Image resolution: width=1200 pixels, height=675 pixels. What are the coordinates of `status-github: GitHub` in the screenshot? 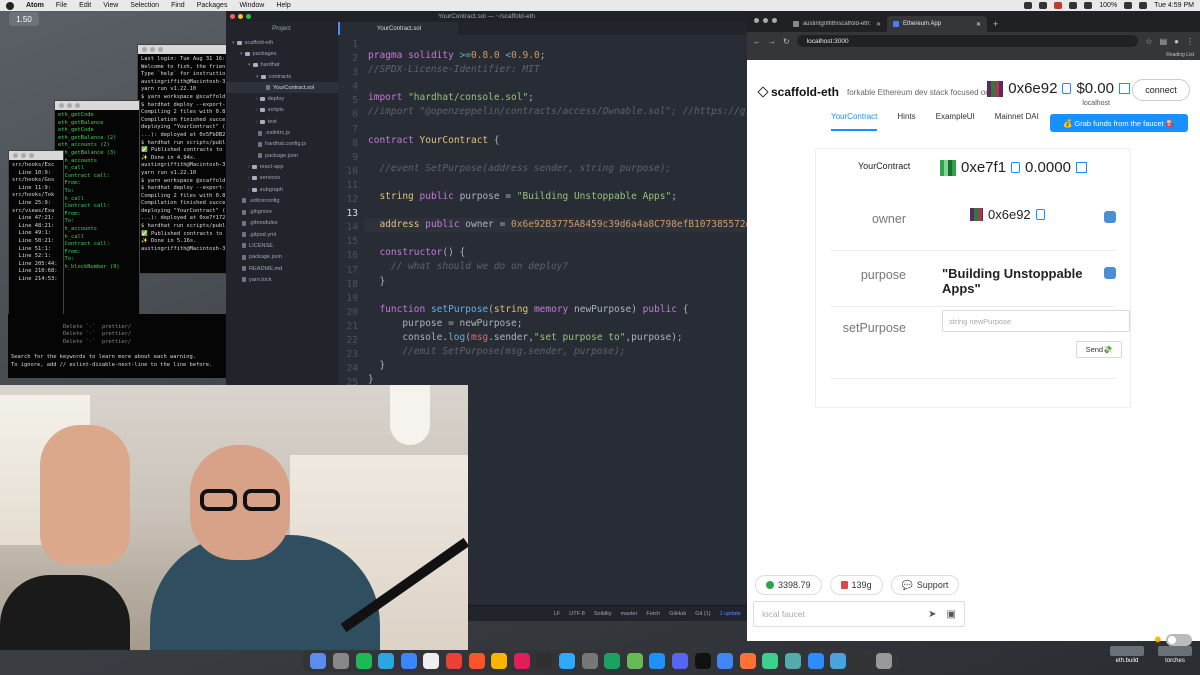 It's located at (677, 614).